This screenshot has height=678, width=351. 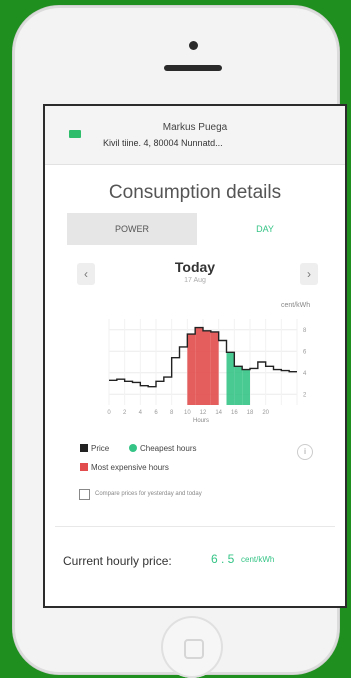 What do you see at coordinates (84, 448) in the screenshot?
I see `legend-price-swatch` at bounding box center [84, 448].